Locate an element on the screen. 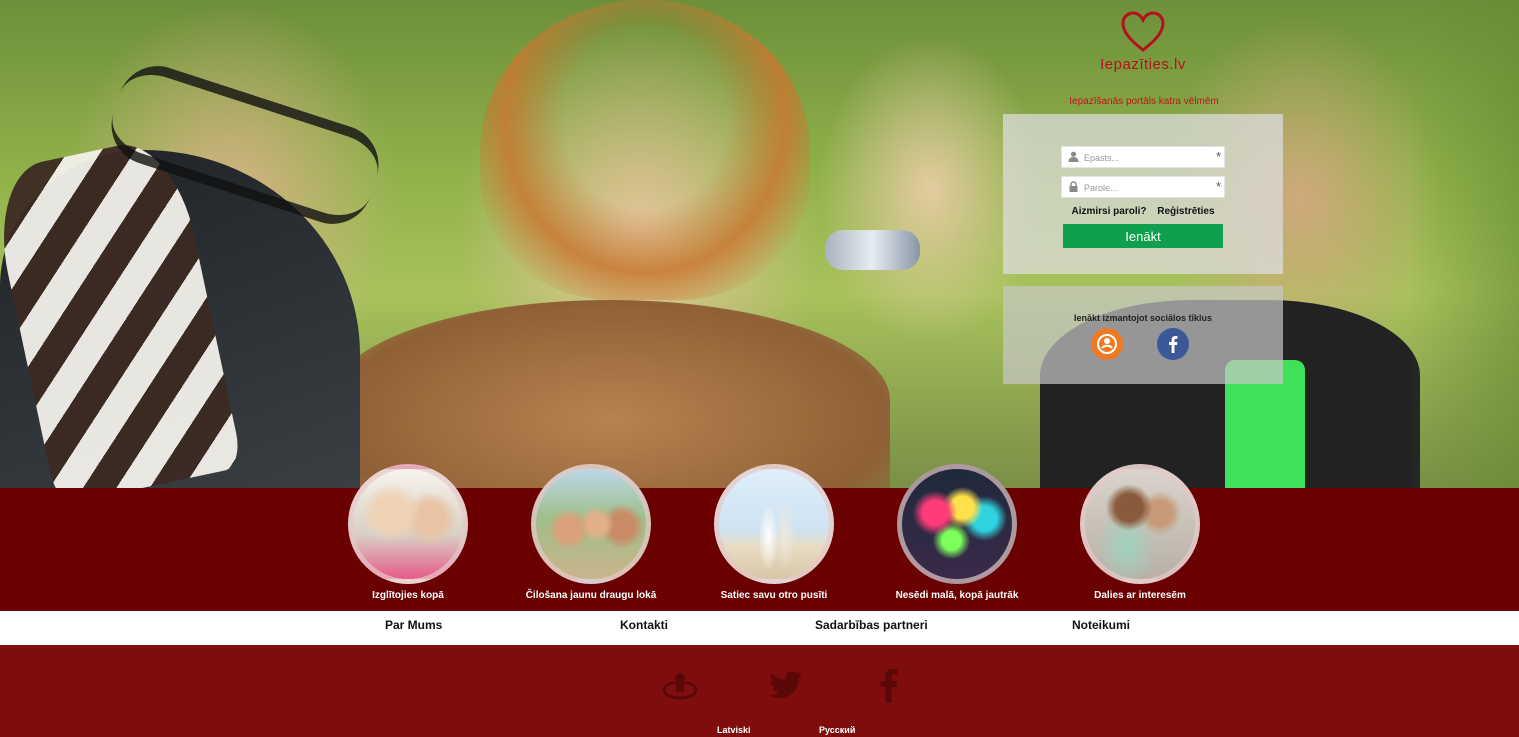  footer-twitter-link is located at coordinates (786, 685).